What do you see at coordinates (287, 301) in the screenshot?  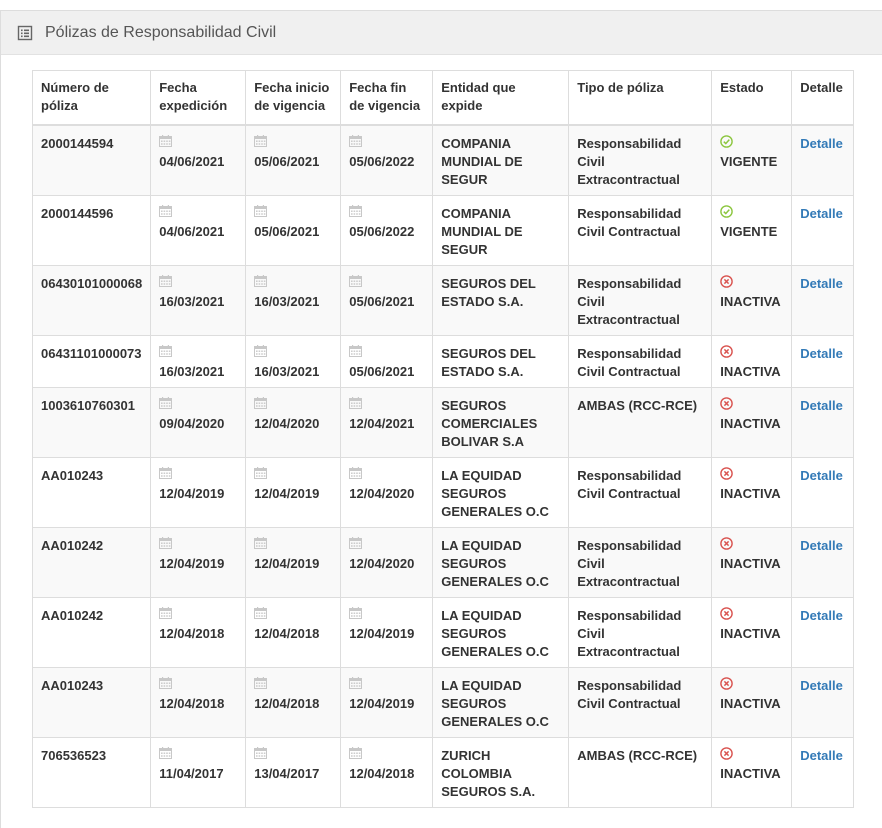 I see `start-date: 16/03/2021` at bounding box center [287, 301].